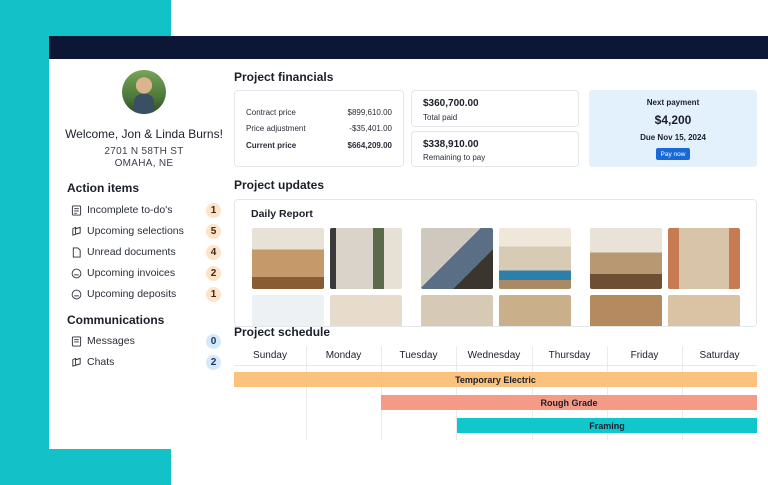 This screenshot has width=768, height=485. Describe the element at coordinates (144, 151) in the screenshot. I see `address-line-1: 2701 N 58TH ST` at that location.